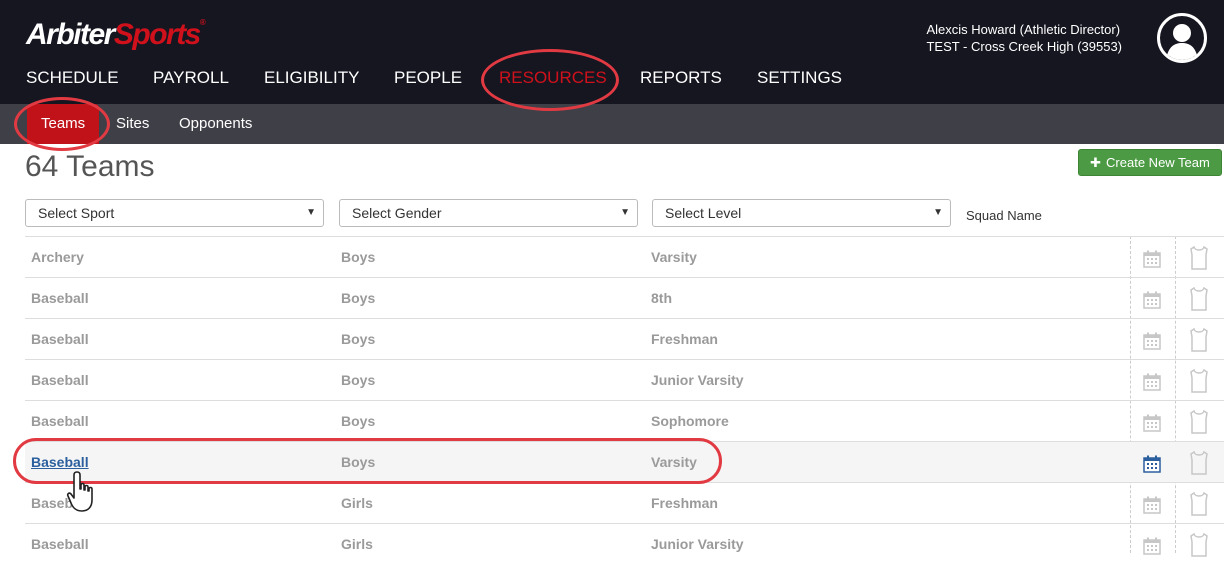  I want to click on arbitersports-logo: ArbiterSports®, so click(116, 35).